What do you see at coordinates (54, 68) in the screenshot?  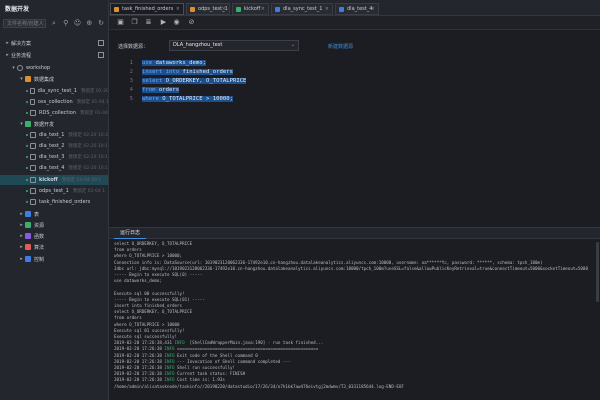 I see `sidebar-item: ▾ workshop` at bounding box center [54, 68].